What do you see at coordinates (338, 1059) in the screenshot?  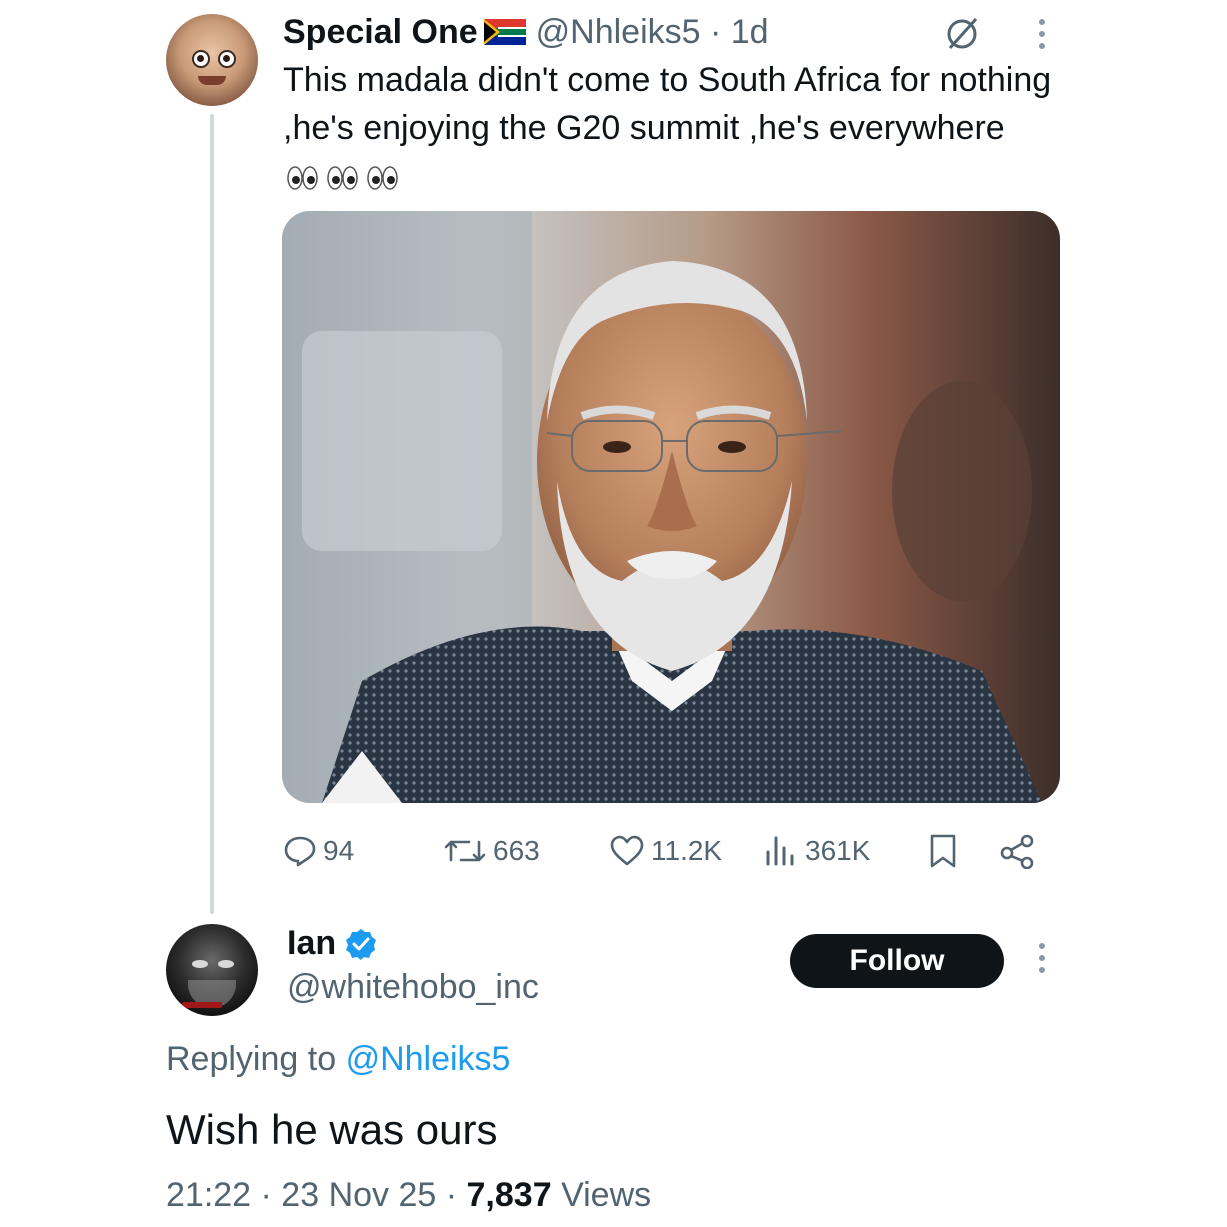 I see `replying-to: Replying to @Nhleiks5` at bounding box center [338, 1059].